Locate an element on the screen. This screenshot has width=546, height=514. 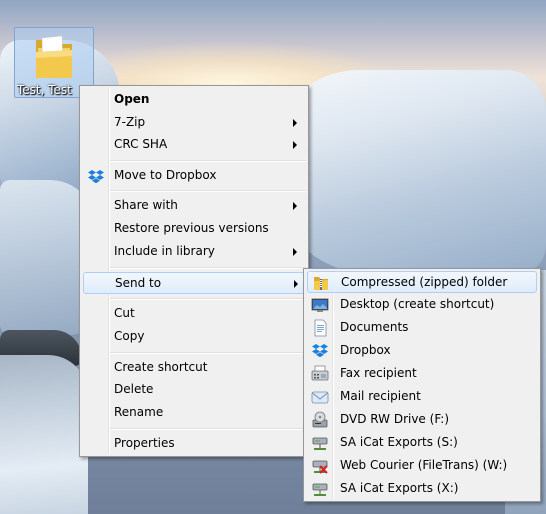
sendto-item-label: Web Courier (FileTrans) (W:) is located at coordinates (424, 465).